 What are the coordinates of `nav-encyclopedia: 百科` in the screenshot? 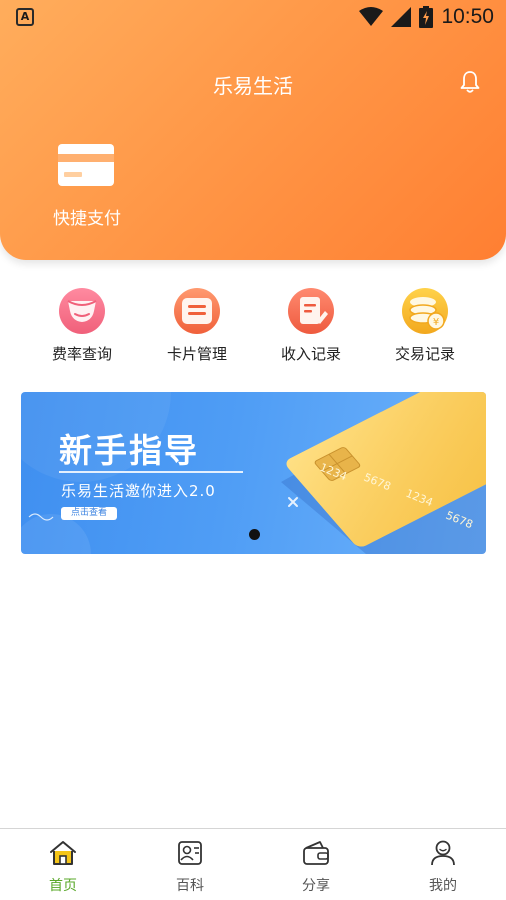 It's located at (190, 864).